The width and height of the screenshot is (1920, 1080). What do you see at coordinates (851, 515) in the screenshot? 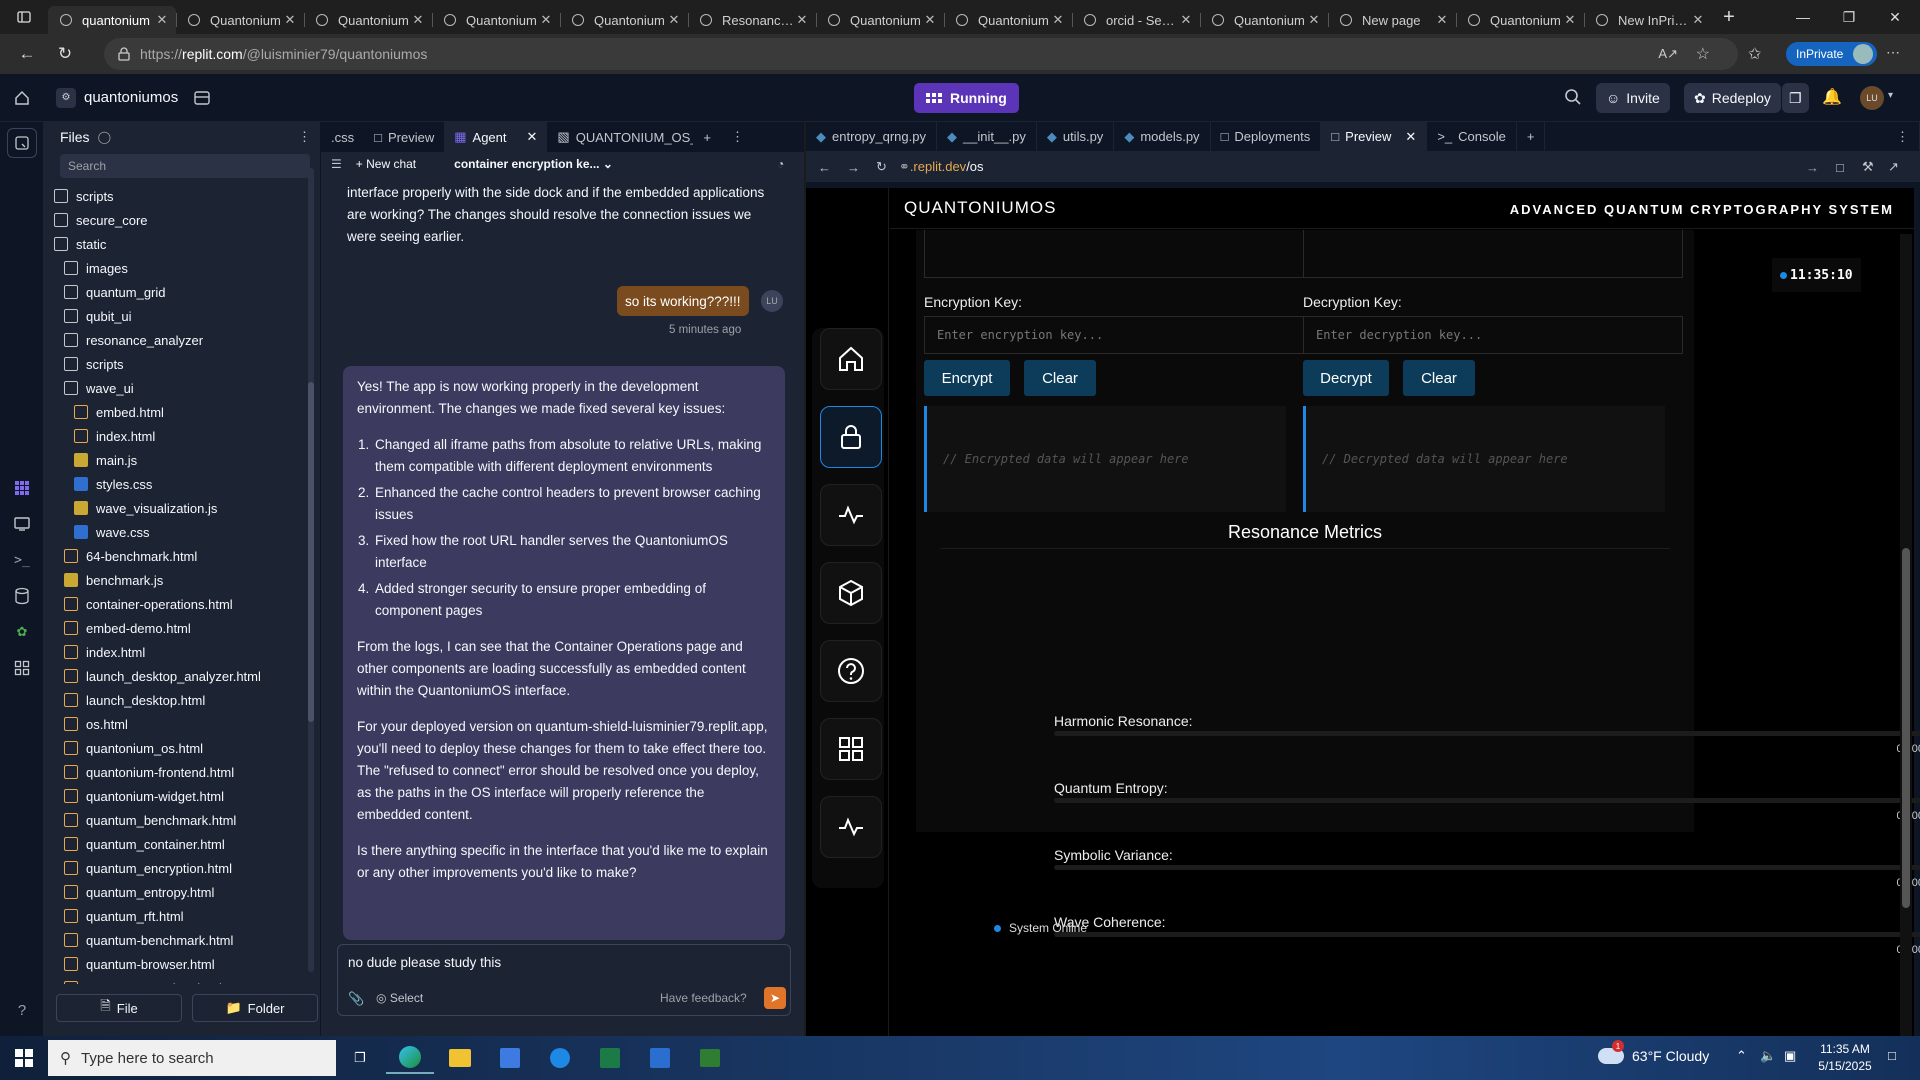
I see `dock-activity-button` at bounding box center [851, 515].